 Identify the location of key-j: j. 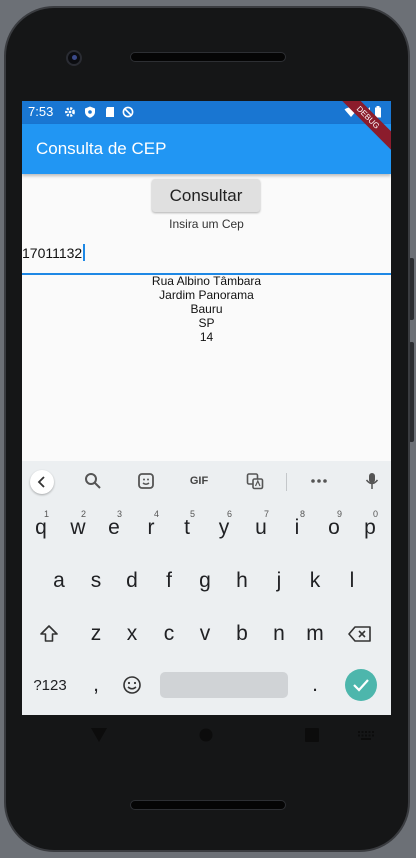
(279, 581).